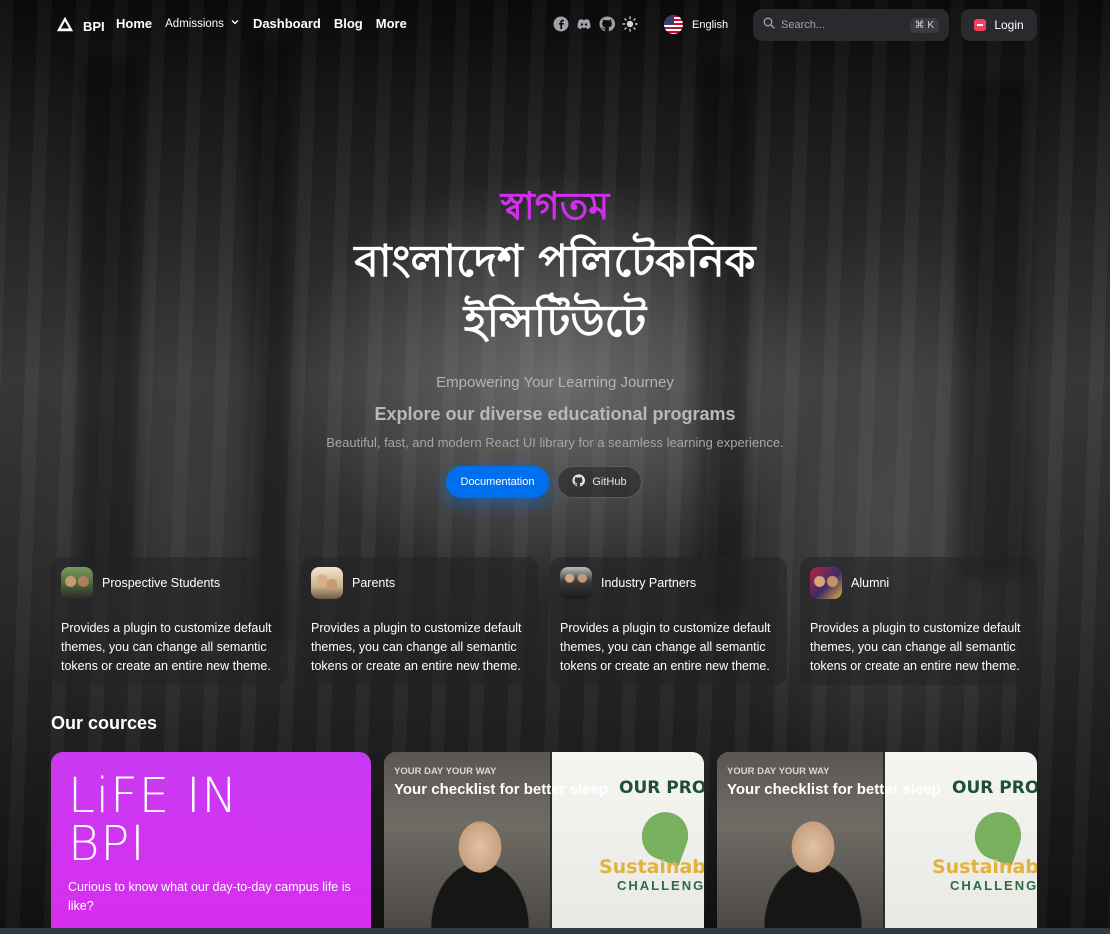 This screenshot has height=934, width=1110. I want to click on card-title: Industry Partners, so click(649, 583).